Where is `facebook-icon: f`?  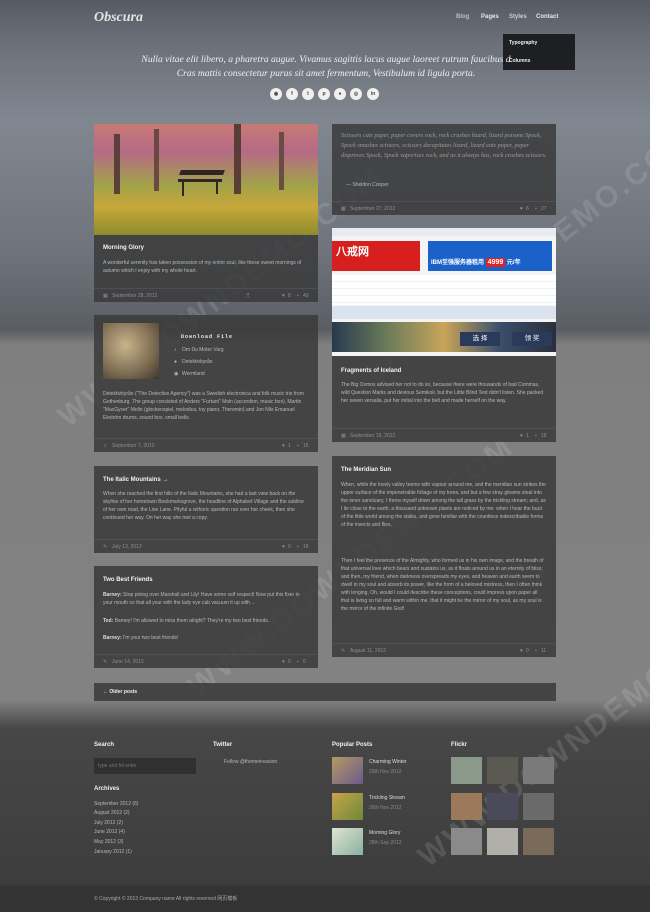
facebook-icon: f is located at coordinates (292, 94).